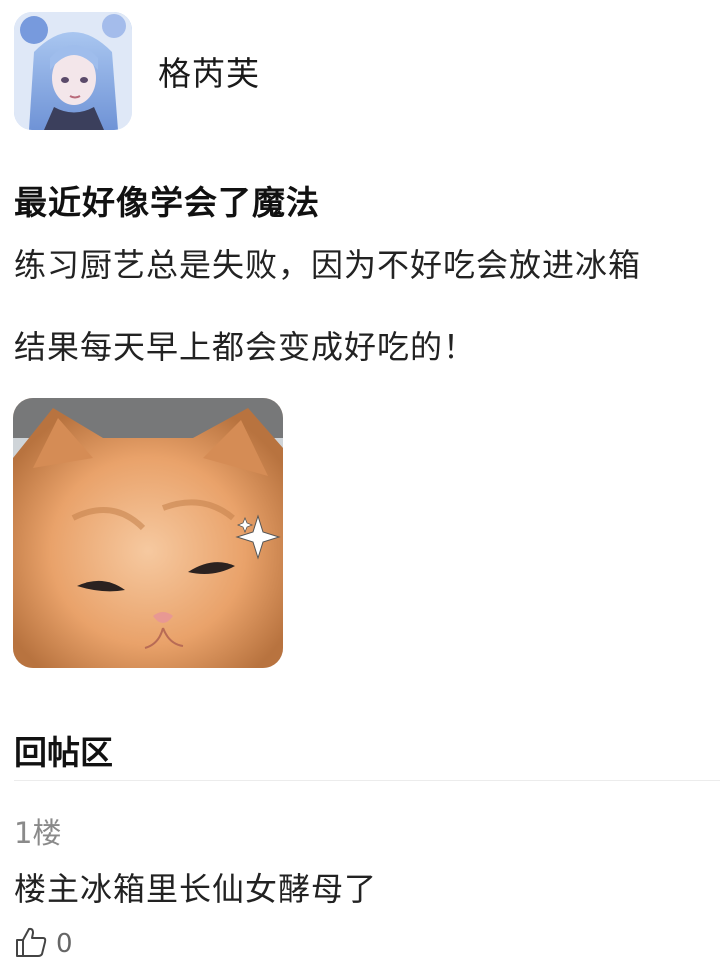 Image resolution: width=720 pixels, height=962 pixels. What do you see at coordinates (167, 202) in the screenshot?
I see `post-title: 最近好像学会了魔法` at bounding box center [167, 202].